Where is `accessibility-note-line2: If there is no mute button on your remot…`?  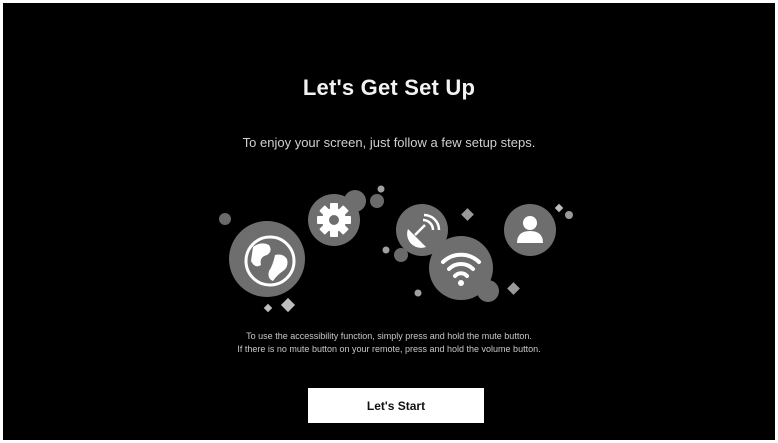
accessibility-note-line2: If there is no mute button on your remot… is located at coordinates (389, 349).